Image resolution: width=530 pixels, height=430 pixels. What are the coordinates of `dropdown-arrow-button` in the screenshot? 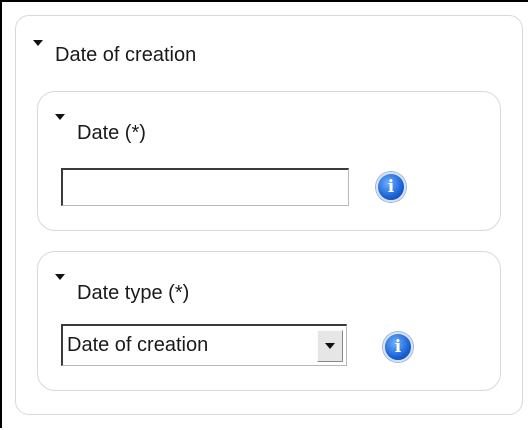 It's located at (330, 345).